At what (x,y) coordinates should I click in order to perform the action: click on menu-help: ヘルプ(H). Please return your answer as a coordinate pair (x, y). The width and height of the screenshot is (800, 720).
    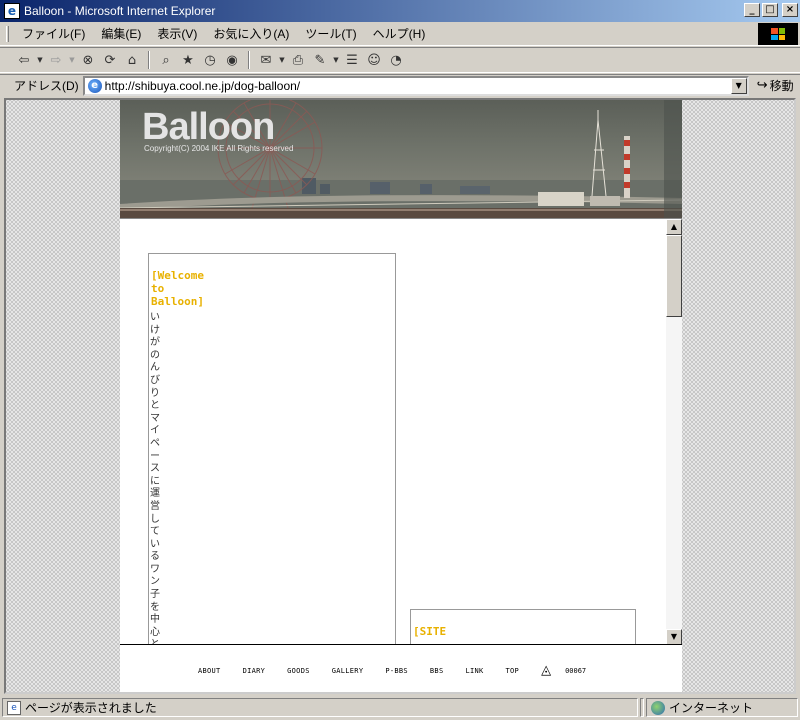
    Looking at the image, I should click on (399, 33).